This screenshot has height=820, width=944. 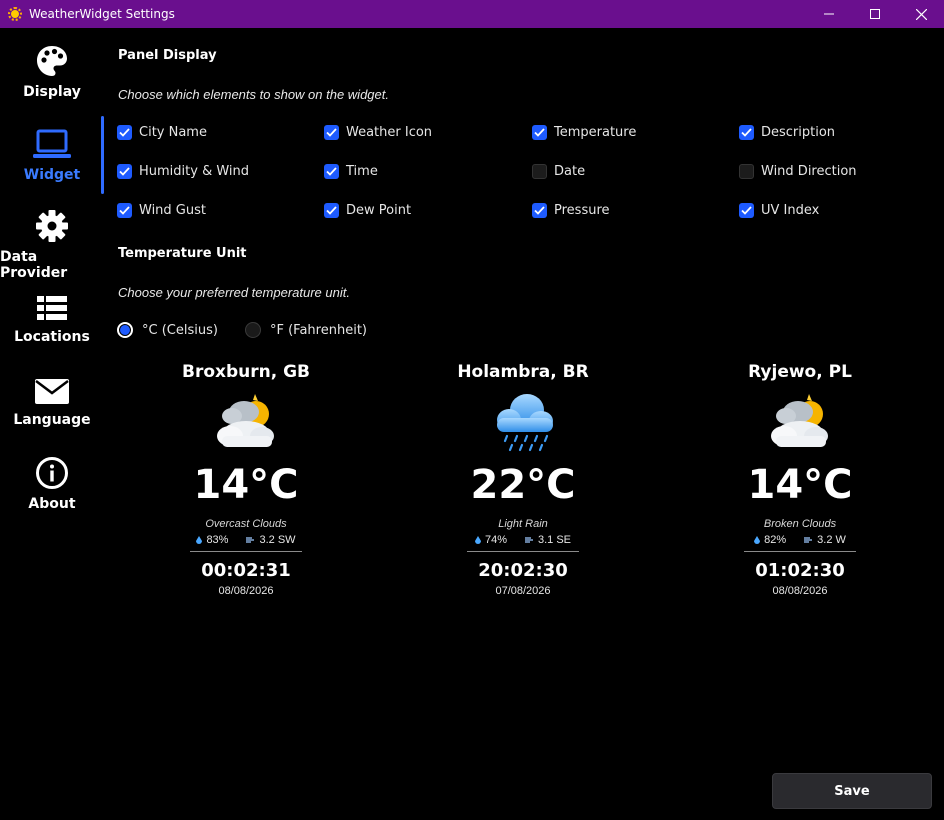 I want to click on sun-app-icon, so click(x=15, y=14).